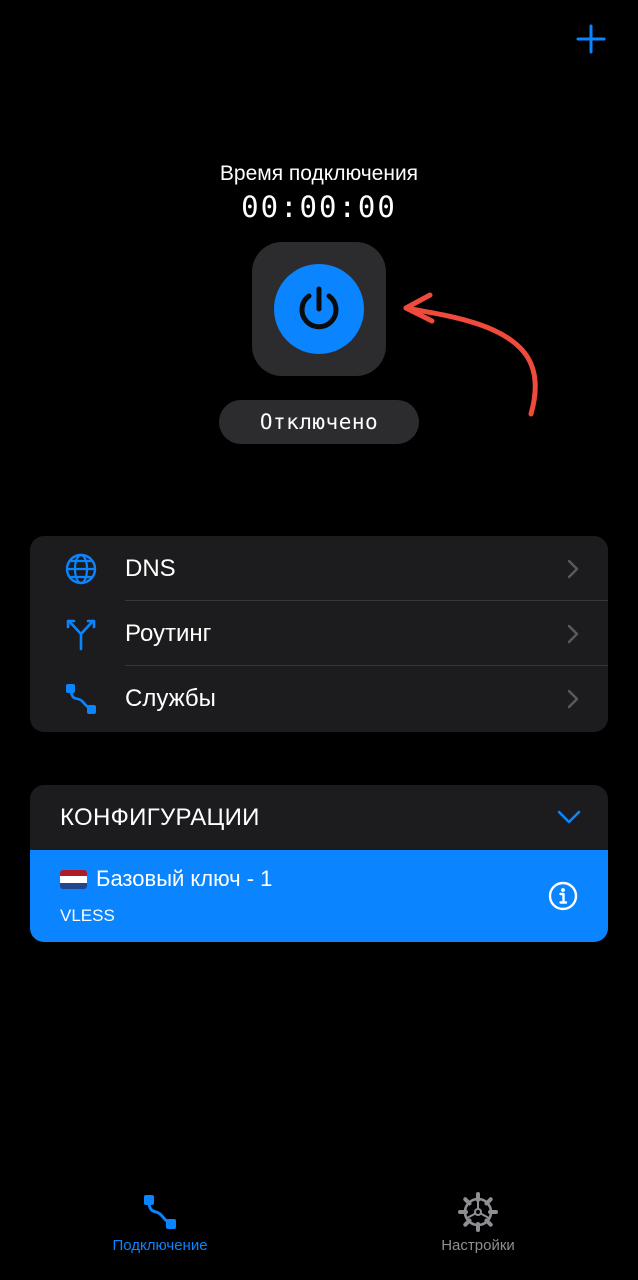  Describe the element at coordinates (478, 1245) in the screenshot. I see `tab-label: Настройки` at that location.